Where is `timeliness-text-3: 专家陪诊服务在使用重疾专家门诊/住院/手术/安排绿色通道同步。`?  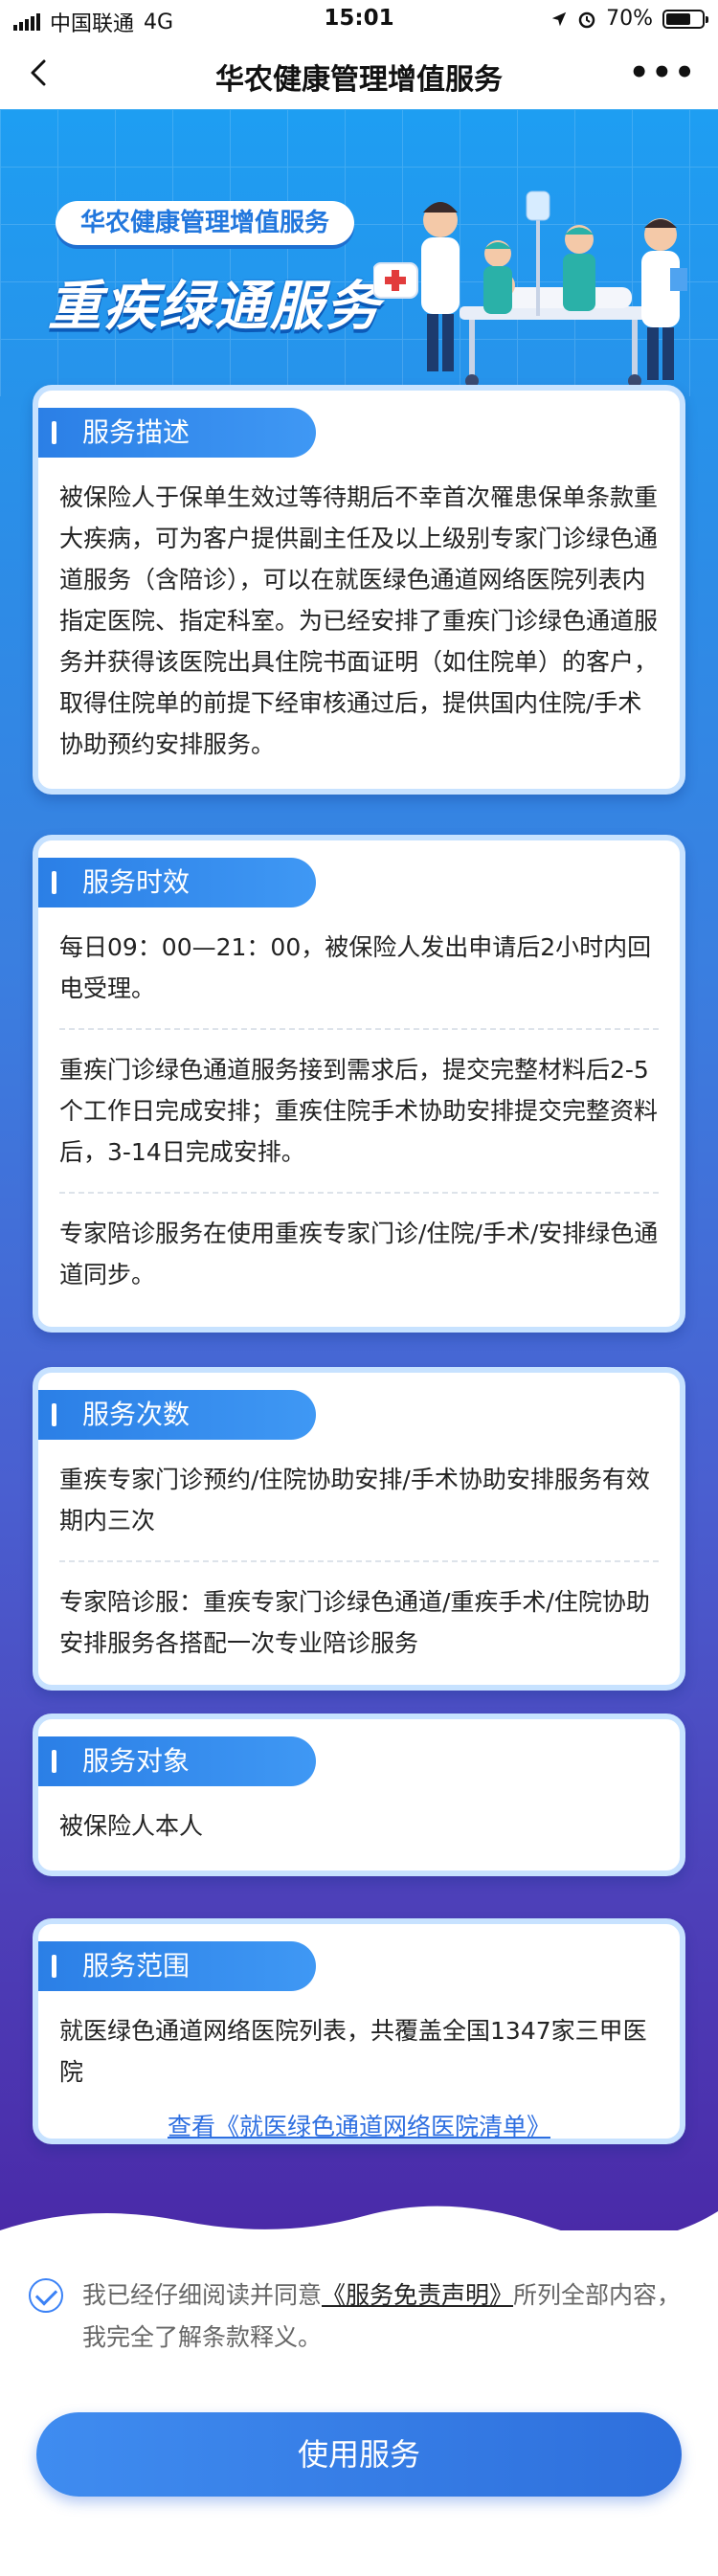 timeliness-text-3: 专家陪诊服务在使用重疾专家门诊/住院/手术/安排绿色通道同步。 is located at coordinates (359, 1254).